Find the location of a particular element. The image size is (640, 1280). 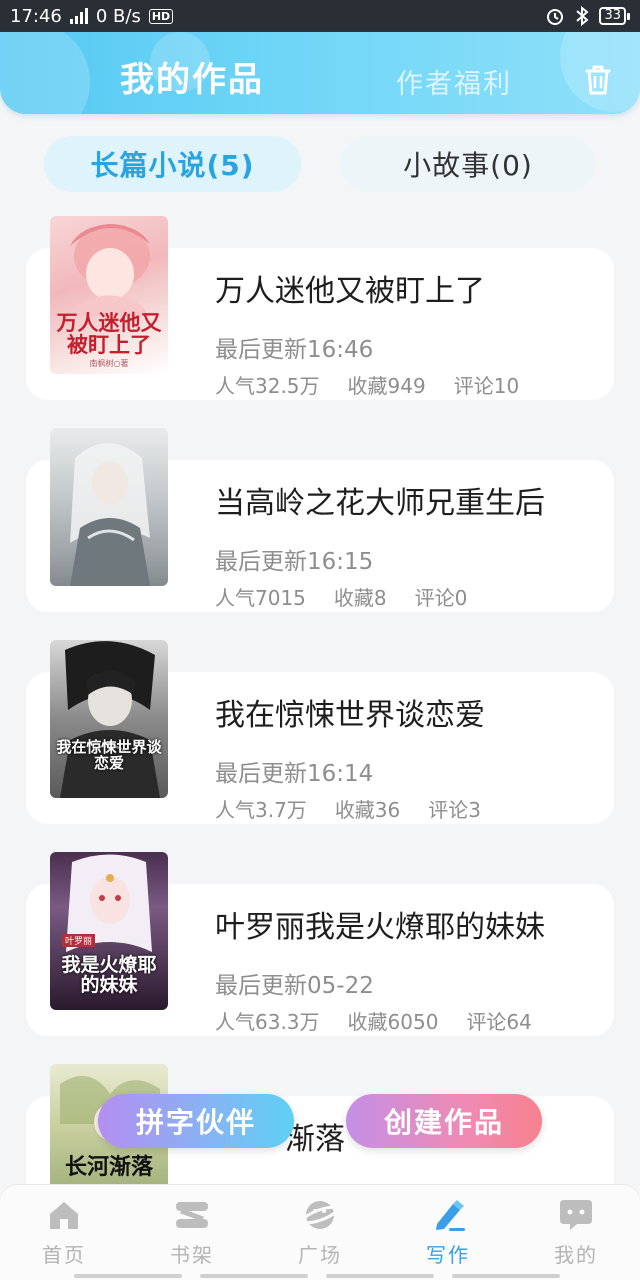

popularity-count: 人气63.3万 is located at coordinates (267, 1022).